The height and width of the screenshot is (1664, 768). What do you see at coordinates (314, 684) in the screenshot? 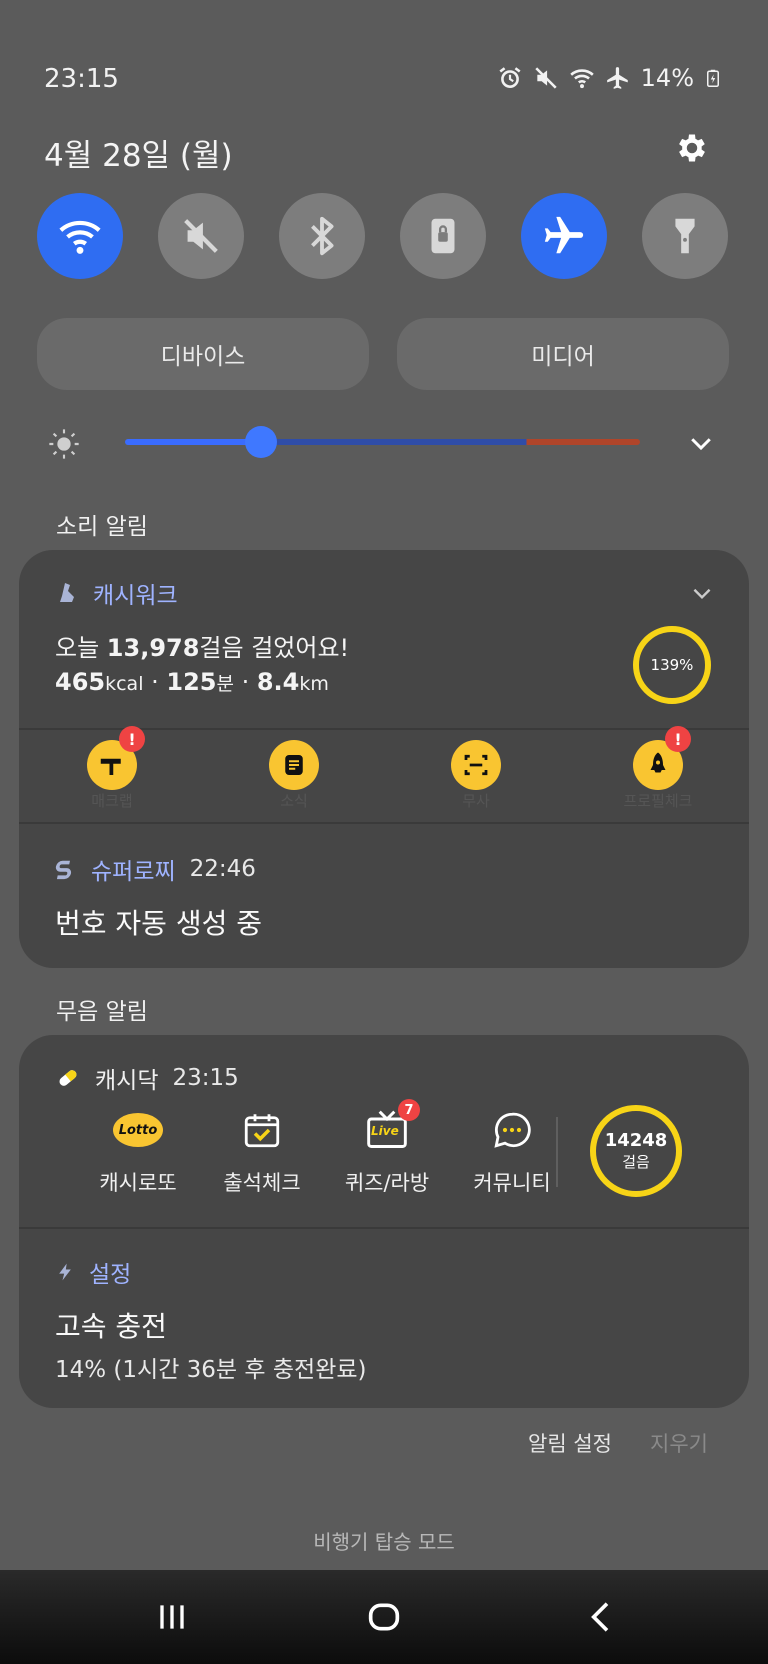
I see `distance-unit: km` at bounding box center [314, 684].